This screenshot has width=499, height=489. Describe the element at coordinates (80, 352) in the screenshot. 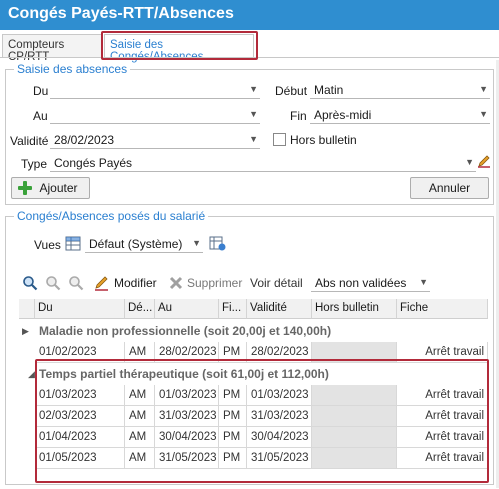

I see `cell-du: 01/02/2023` at that location.